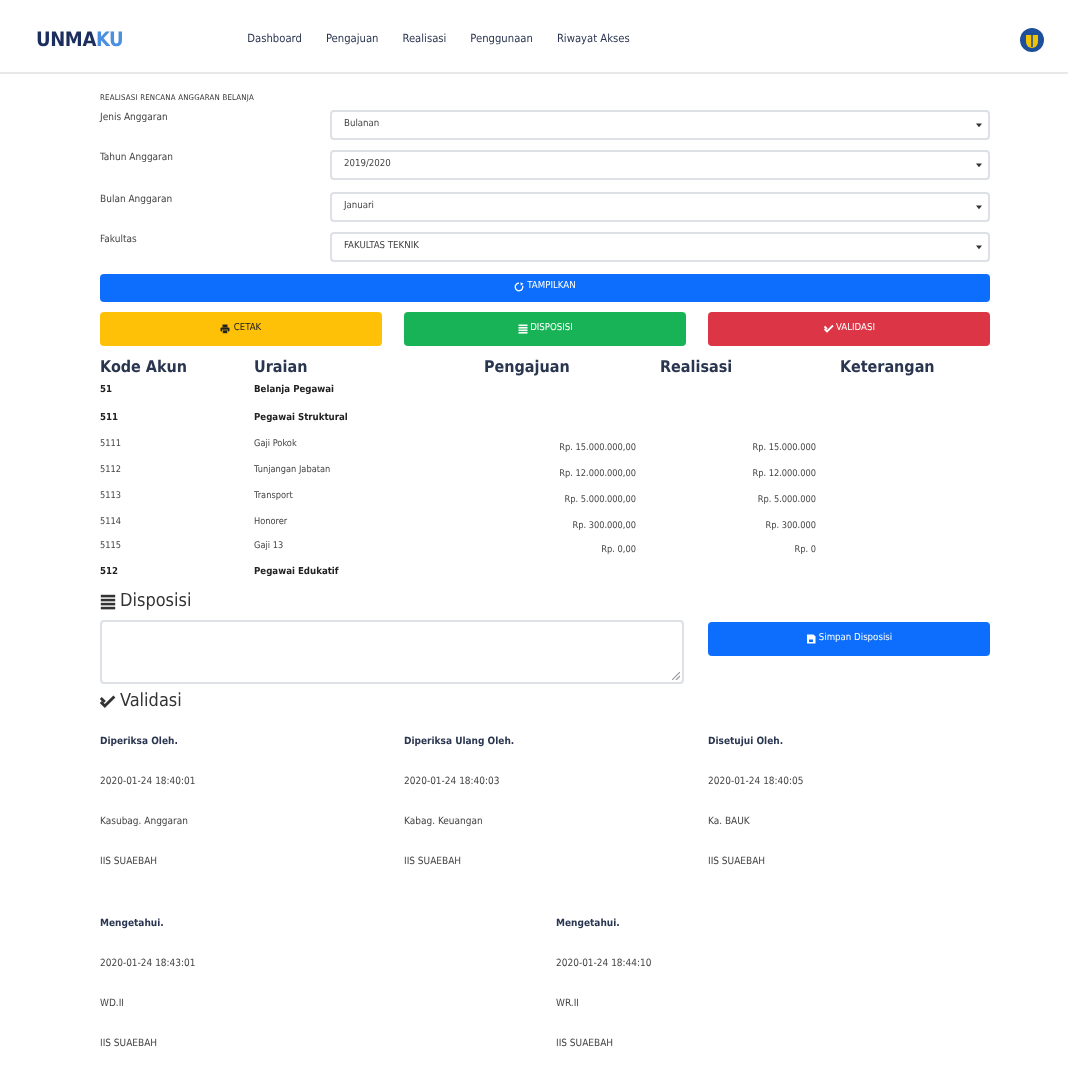  I want to click on floppy-disk-icon, so click(810, 638).